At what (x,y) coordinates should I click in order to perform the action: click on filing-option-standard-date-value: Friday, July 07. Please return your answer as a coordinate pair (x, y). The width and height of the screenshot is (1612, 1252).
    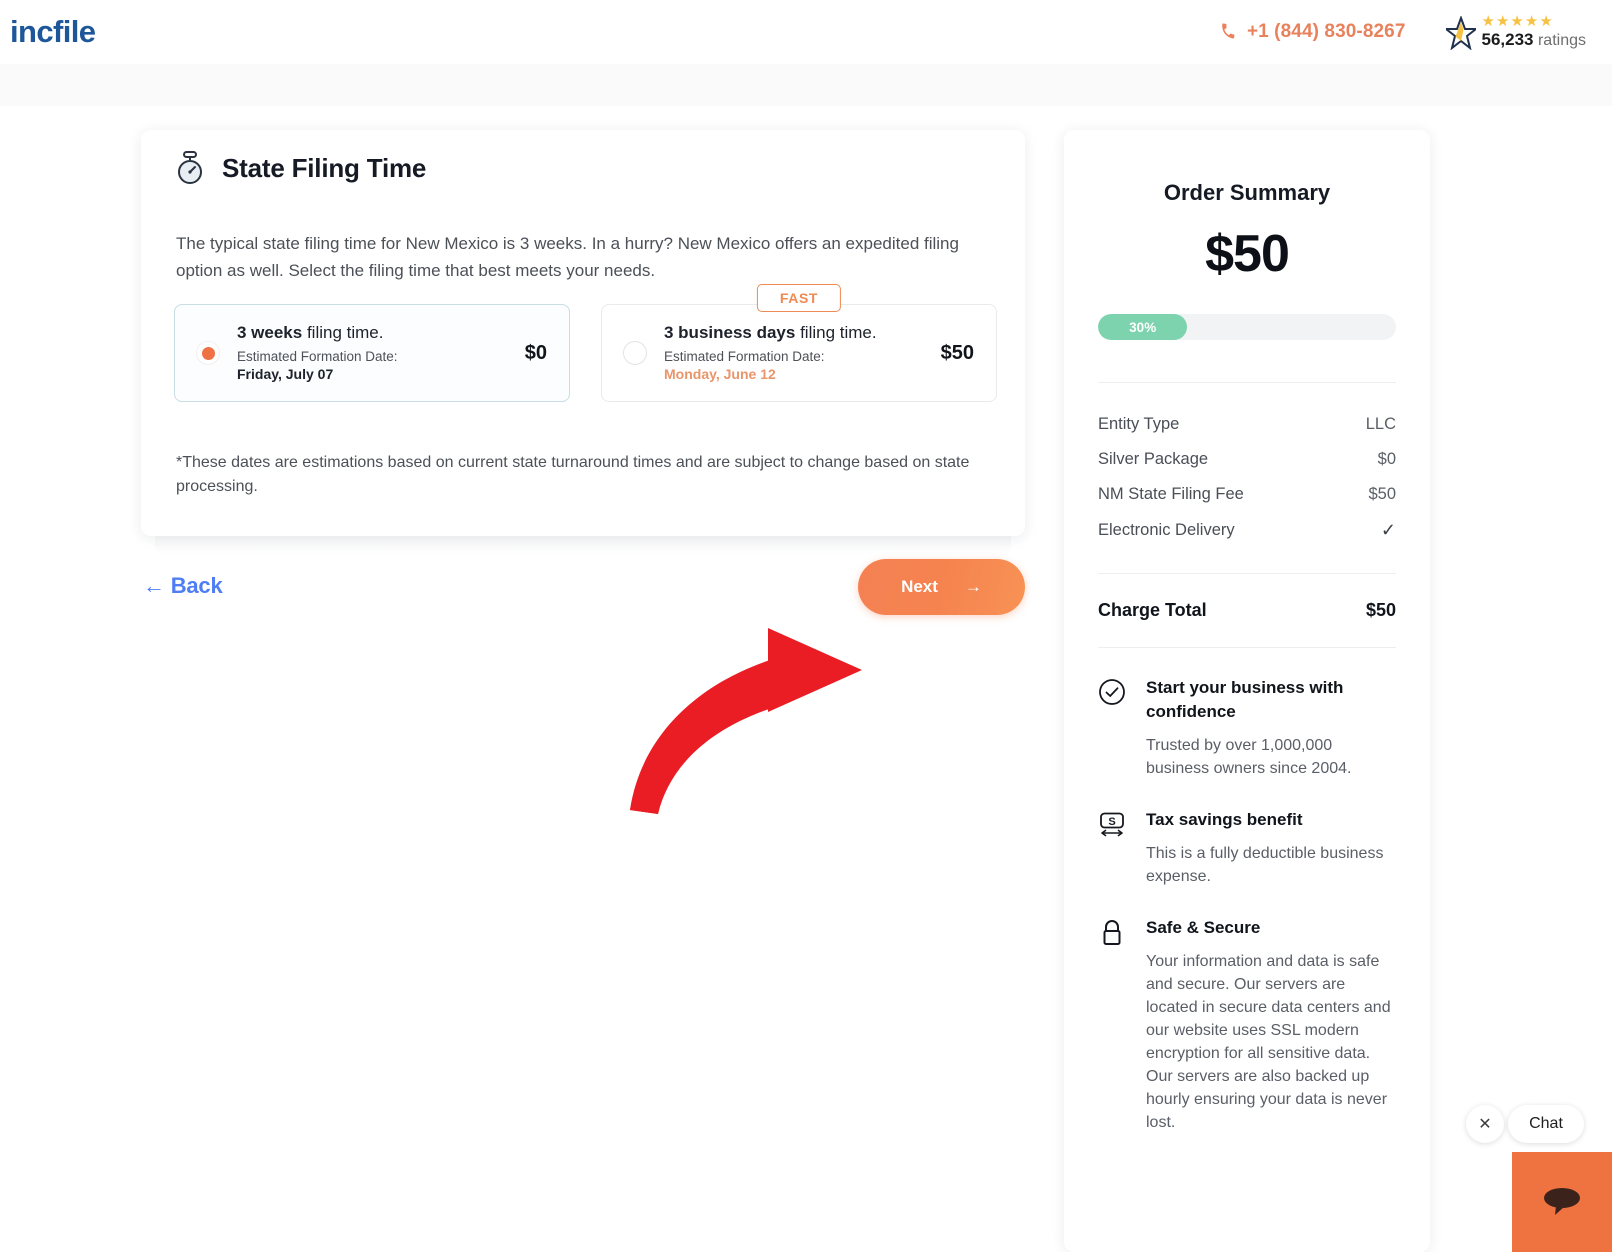
    Looking at the image, I should click on (285, 374).